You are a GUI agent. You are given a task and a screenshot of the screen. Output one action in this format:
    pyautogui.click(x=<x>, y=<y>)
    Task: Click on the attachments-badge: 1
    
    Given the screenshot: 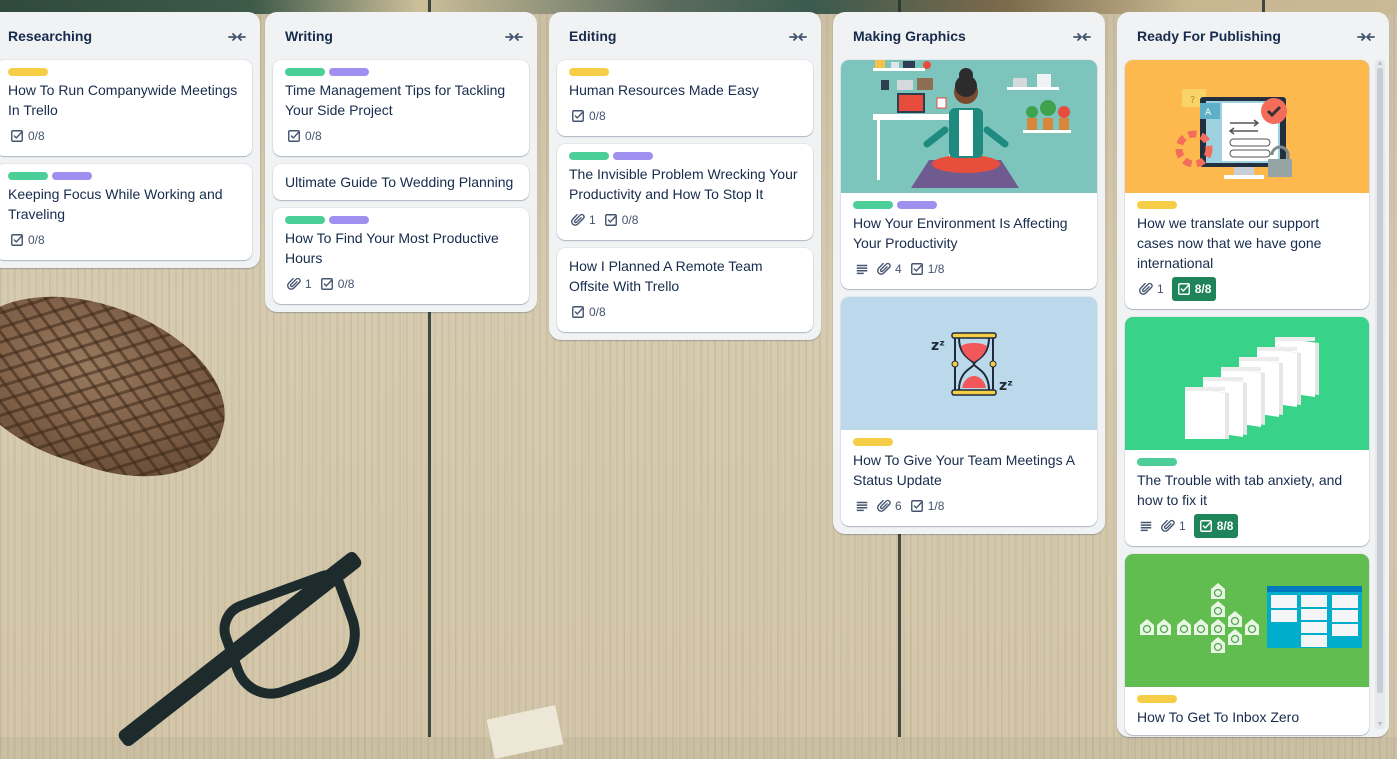 What is the action you would take?
    pyautogui.click(x=583, y=220)
    